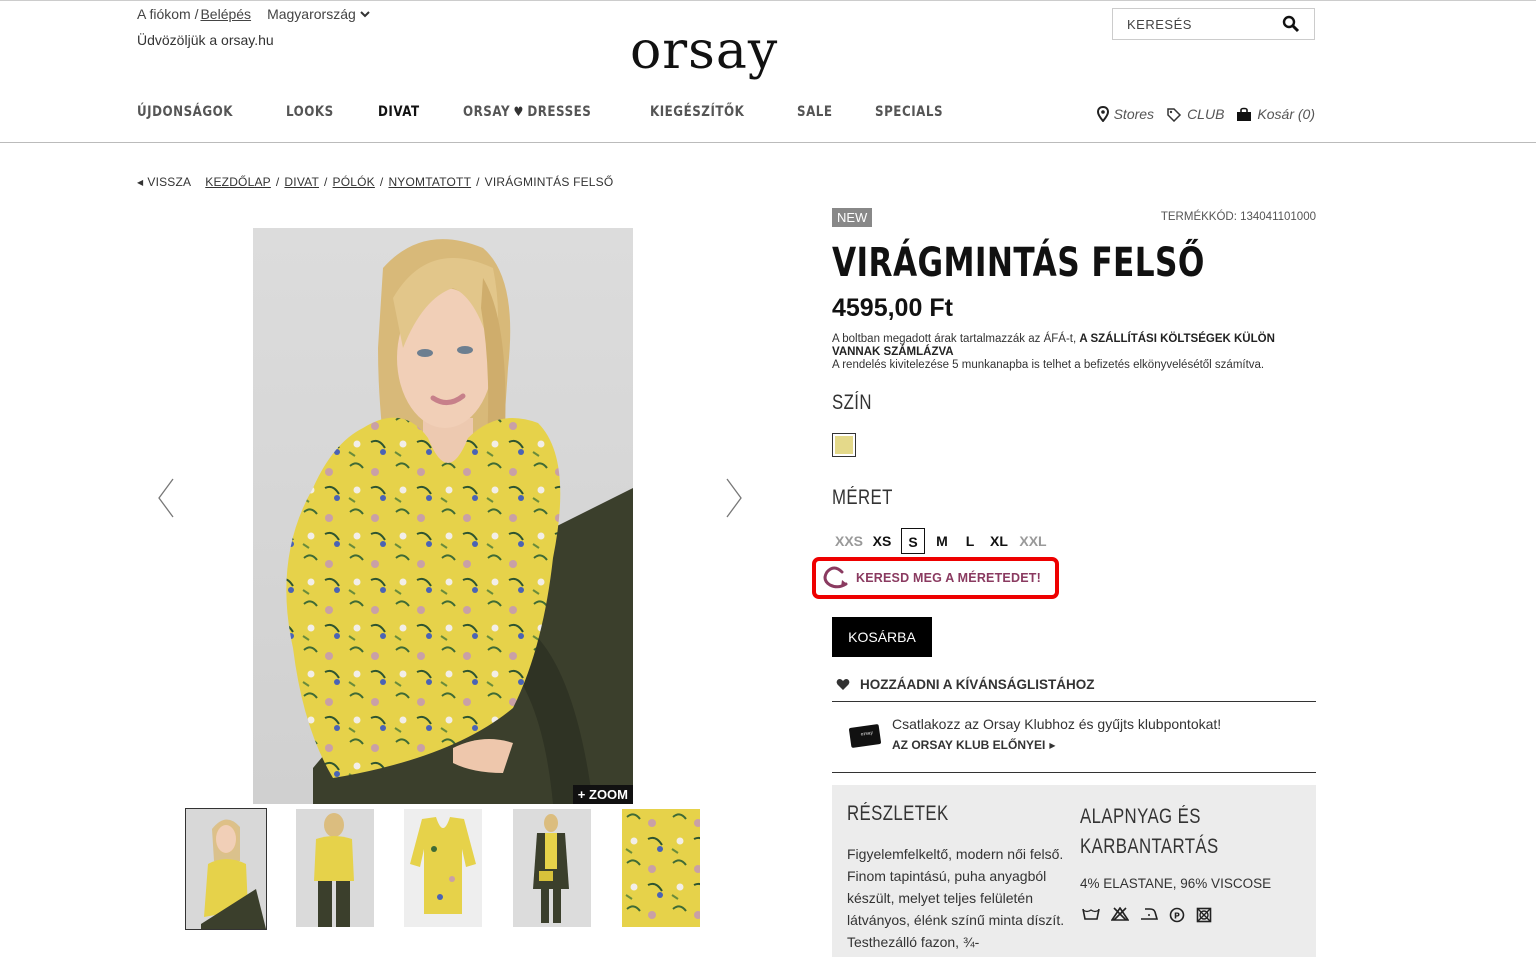 This screenshot has height=957, width=1536. Describe the element at coordinates (301, 182) in the screenshot. I see `breadcrumb-divat: DIVAT` at that location.